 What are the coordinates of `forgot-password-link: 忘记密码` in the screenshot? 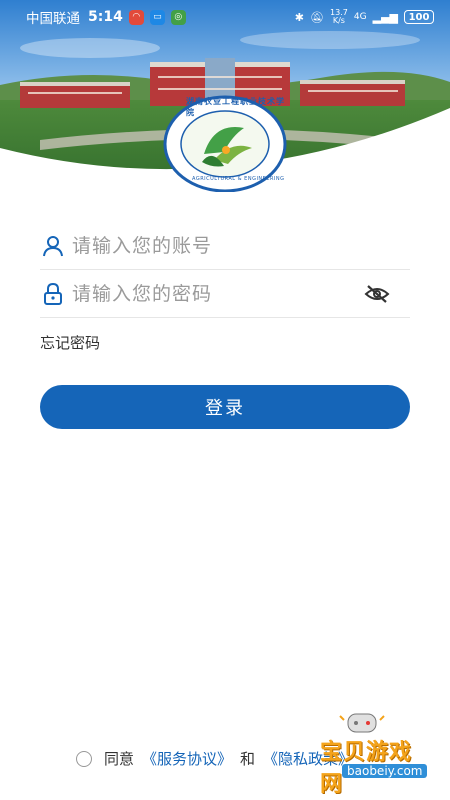 It's located at (70, 342).